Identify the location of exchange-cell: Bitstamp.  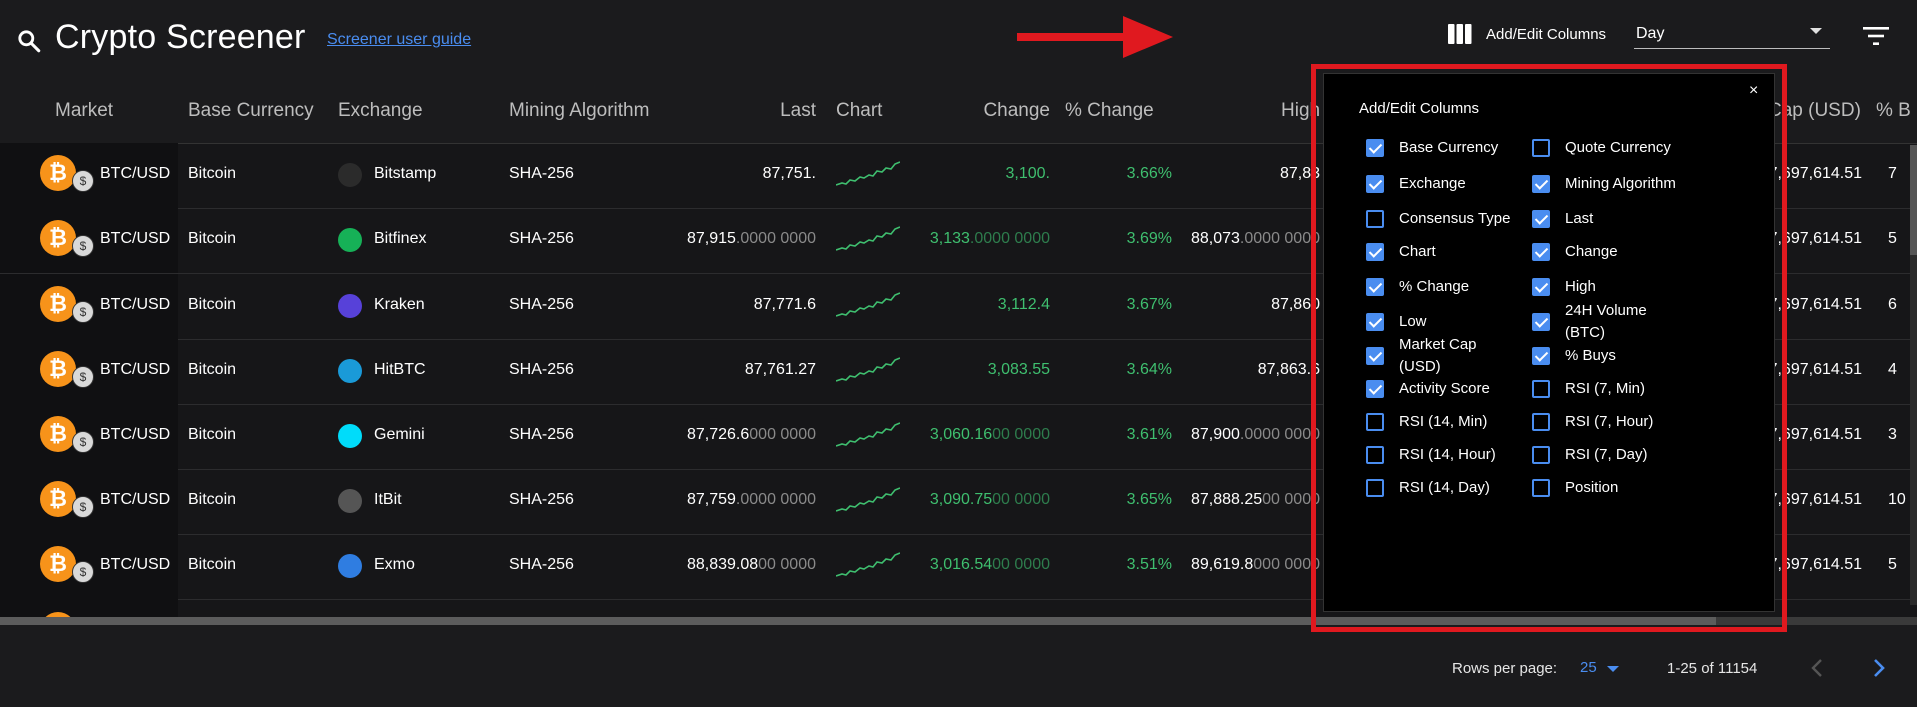
(405, 173).